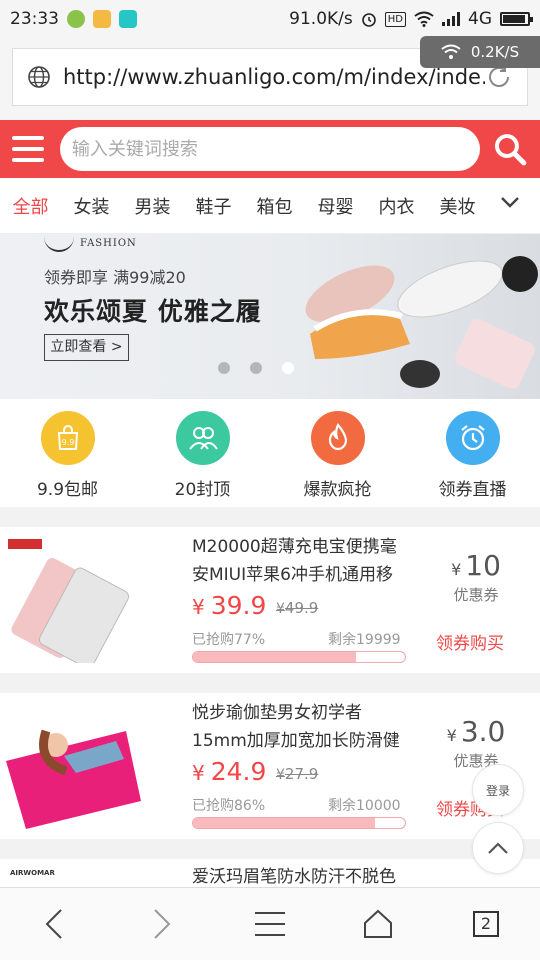 The height and width of the screenshot is (960, 540). I want to click on coupon-amount: ¥3.0, so click(476, 731).